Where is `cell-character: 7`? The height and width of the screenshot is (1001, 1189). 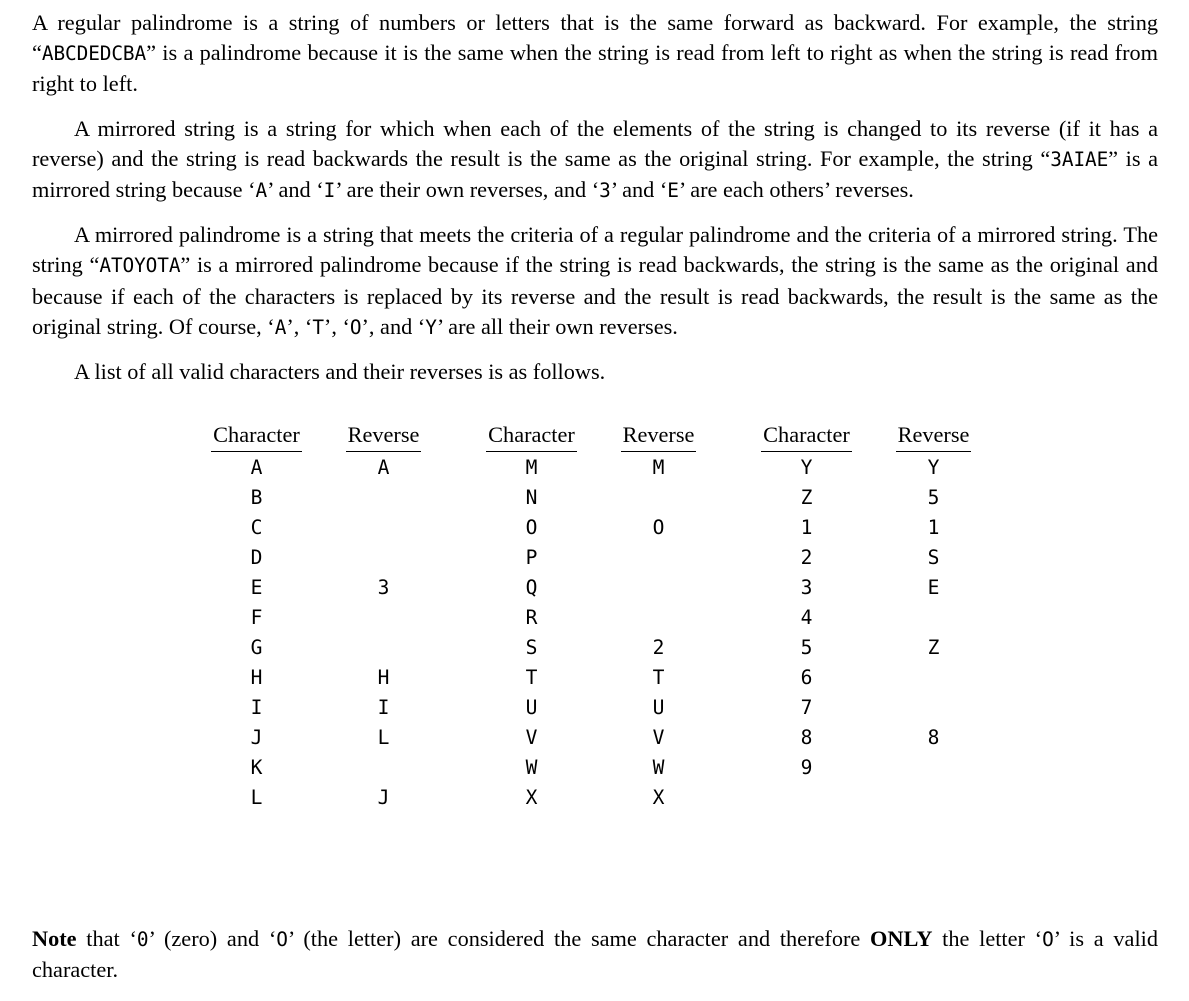 cell-character: 7 is located at coordinates (806, 708).